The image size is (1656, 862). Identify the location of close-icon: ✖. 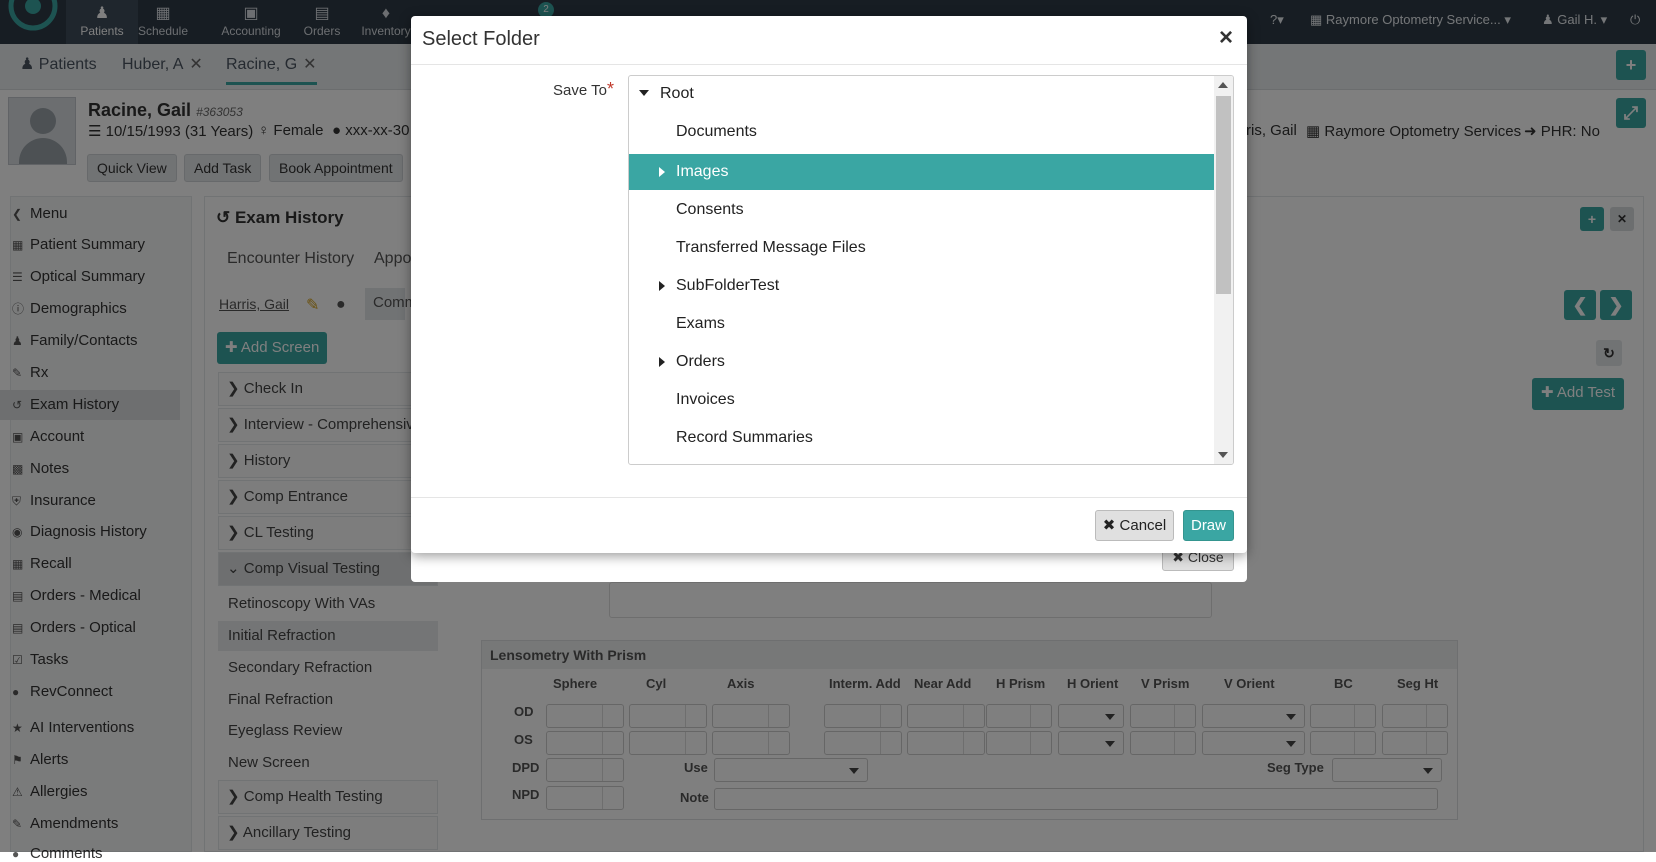
(1111, 525).